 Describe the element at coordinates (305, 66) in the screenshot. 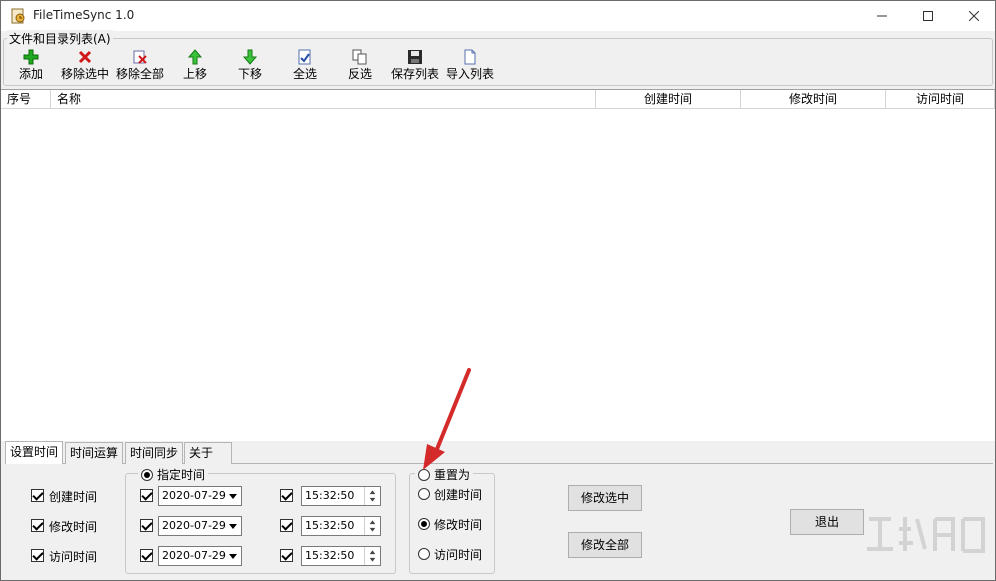

I see `select-all-button: 全选` at that location.